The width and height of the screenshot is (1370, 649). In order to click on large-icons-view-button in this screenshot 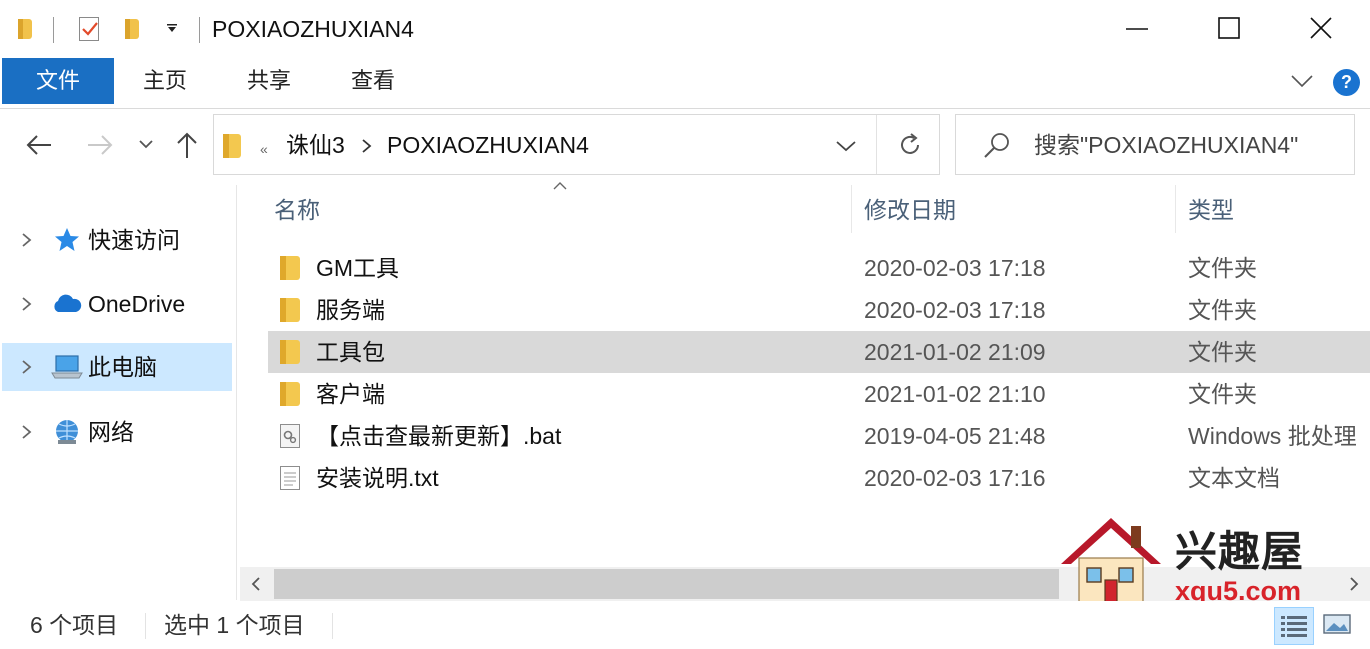, I will do `click(1338, 626)`.